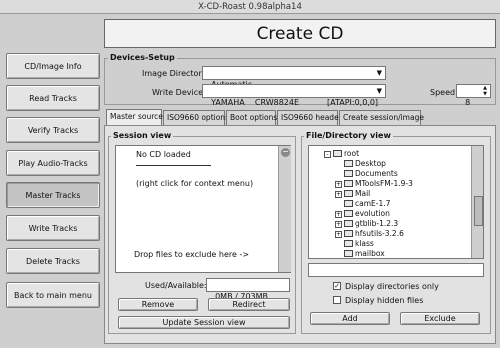 This screenshot has height=348, width=500. Describe the element at coordinates (363, 193) in the screenshot. I see `tree-item-label: Mail` at that location.